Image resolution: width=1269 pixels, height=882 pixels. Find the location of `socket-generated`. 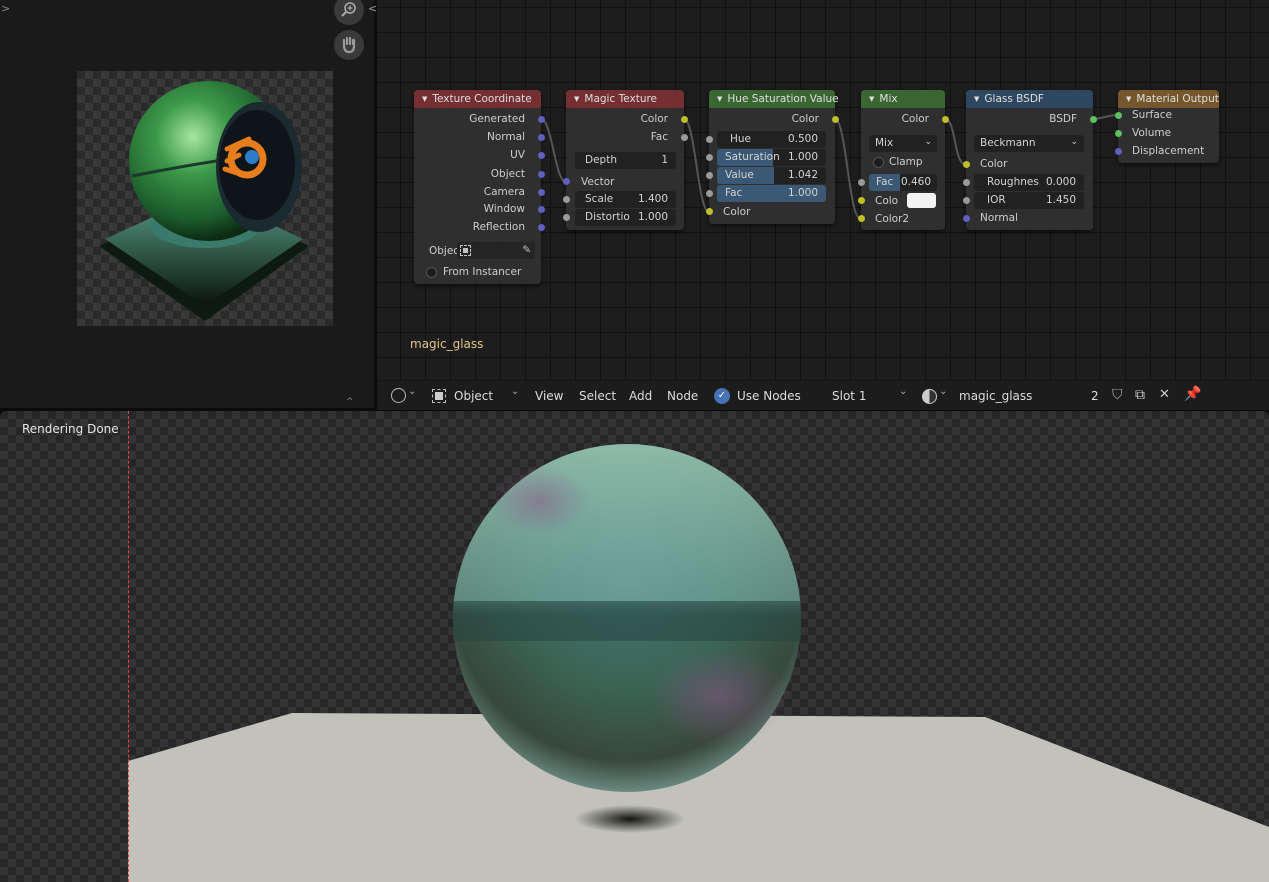

socket-generated is located at coordinates (541, 119).